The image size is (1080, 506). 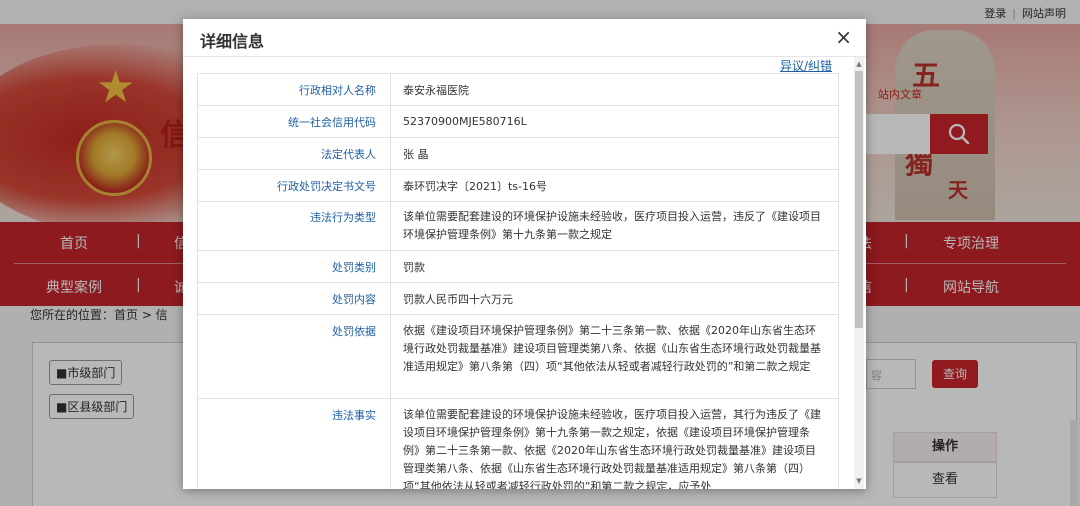 What do you see at coordinates (294, 356) in the screenshot?
I see `field-label: 处罚依据` at bounding box center [294, 356].